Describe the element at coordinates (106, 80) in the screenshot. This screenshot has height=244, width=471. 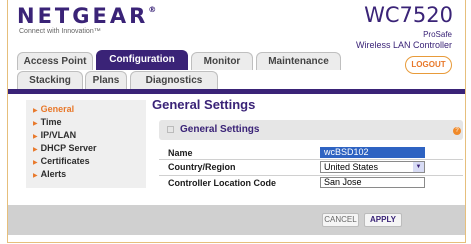
I see `tab-plans: Plans` at that location.